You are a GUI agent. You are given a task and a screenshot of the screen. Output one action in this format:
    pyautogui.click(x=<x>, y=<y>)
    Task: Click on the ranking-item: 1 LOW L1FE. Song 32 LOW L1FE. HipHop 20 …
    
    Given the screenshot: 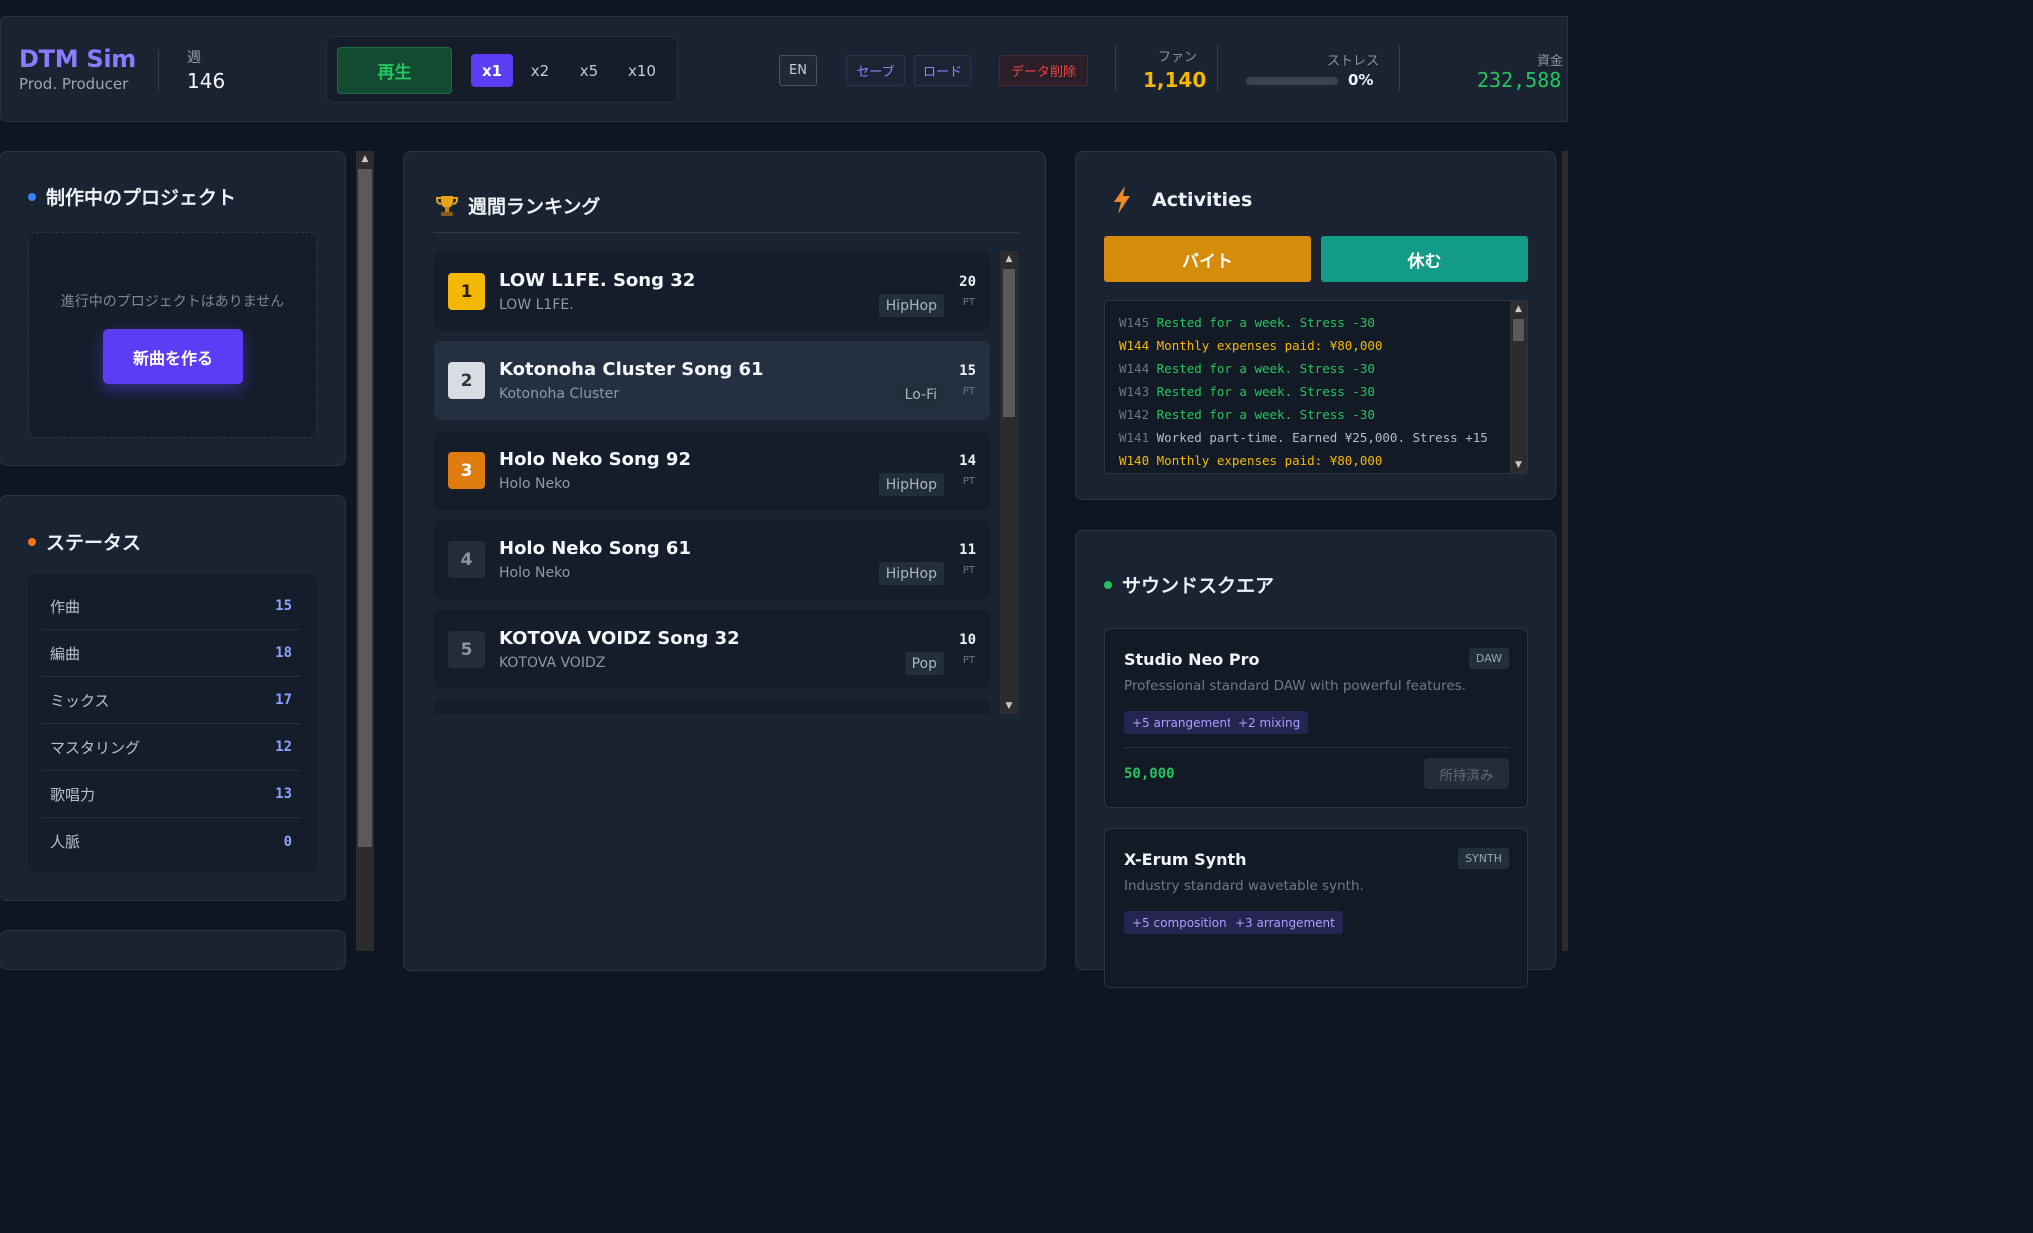 What is the action you would take?
    pyautogui.click(x=712, y=291)
    